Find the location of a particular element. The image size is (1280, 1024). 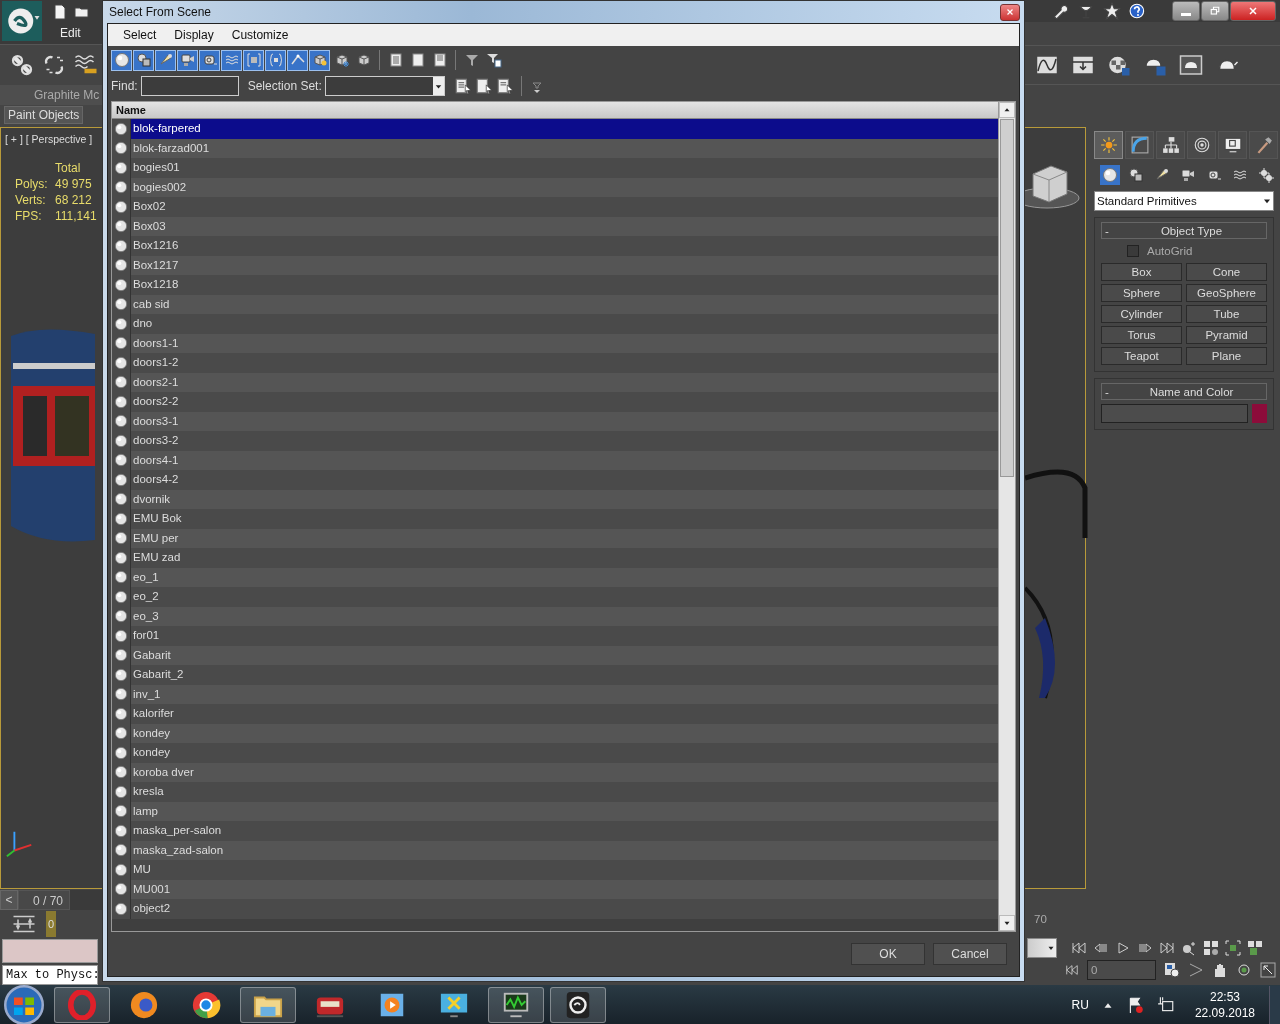

page-cursor-icon is located at coordinates (483, 86).